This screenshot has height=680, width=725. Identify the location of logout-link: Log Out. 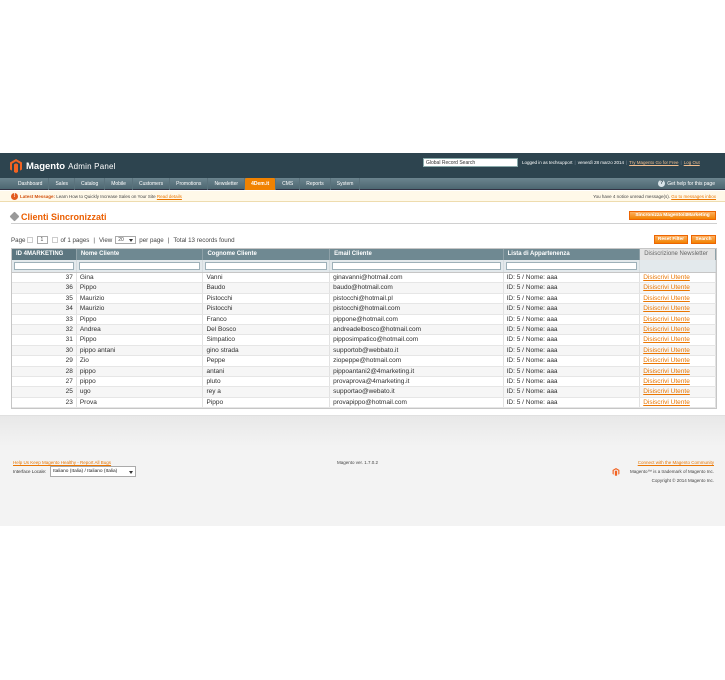
(692, 162).